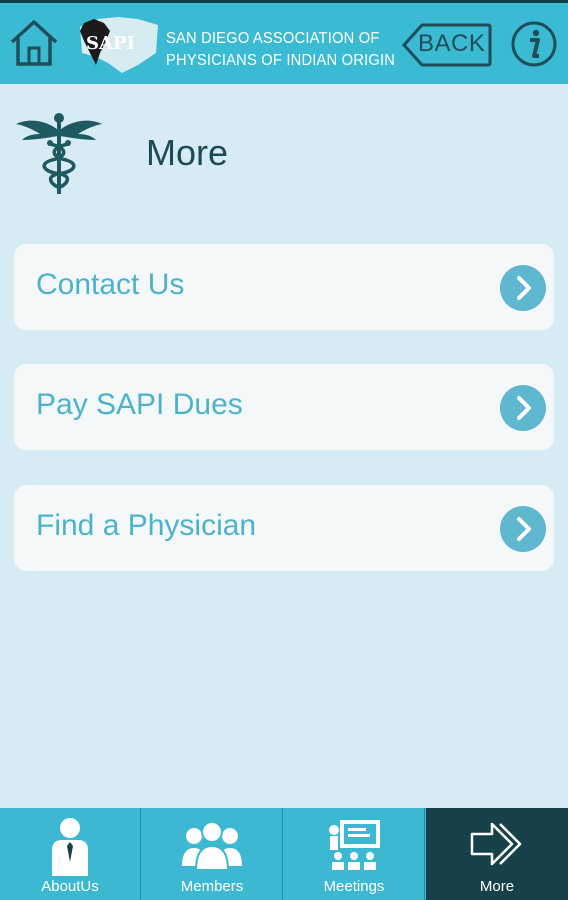 This screenshot has height=900, width=568. I want to click on menu-item-find-a-physician: Find a Physician, so click(284, 528).